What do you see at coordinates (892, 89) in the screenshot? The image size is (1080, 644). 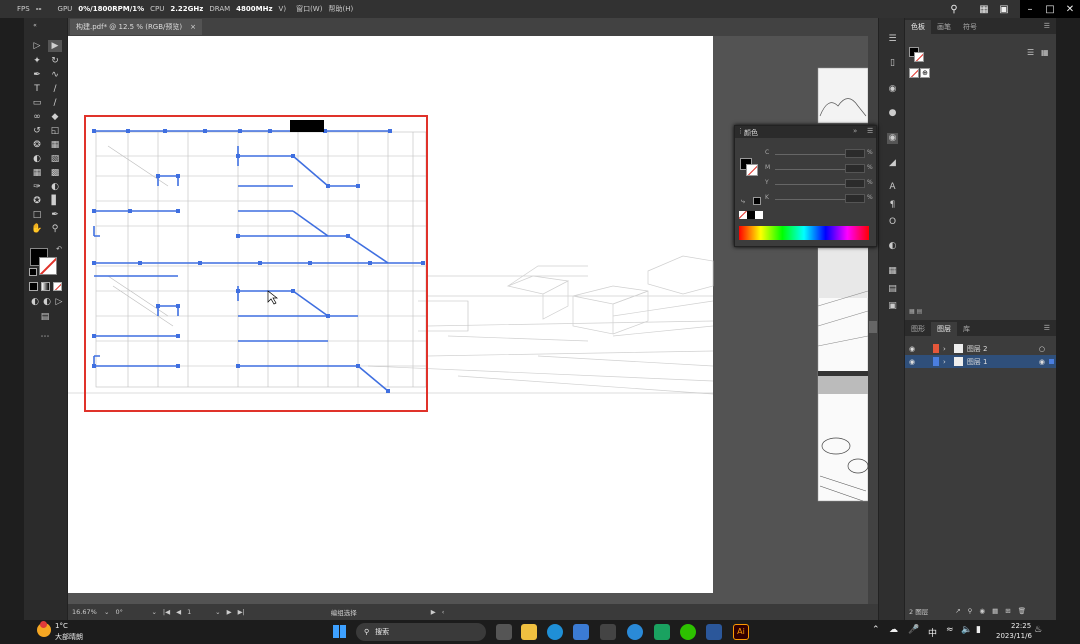 I see `pathfinder-icon: ◉` at bounding box center [892, 89].